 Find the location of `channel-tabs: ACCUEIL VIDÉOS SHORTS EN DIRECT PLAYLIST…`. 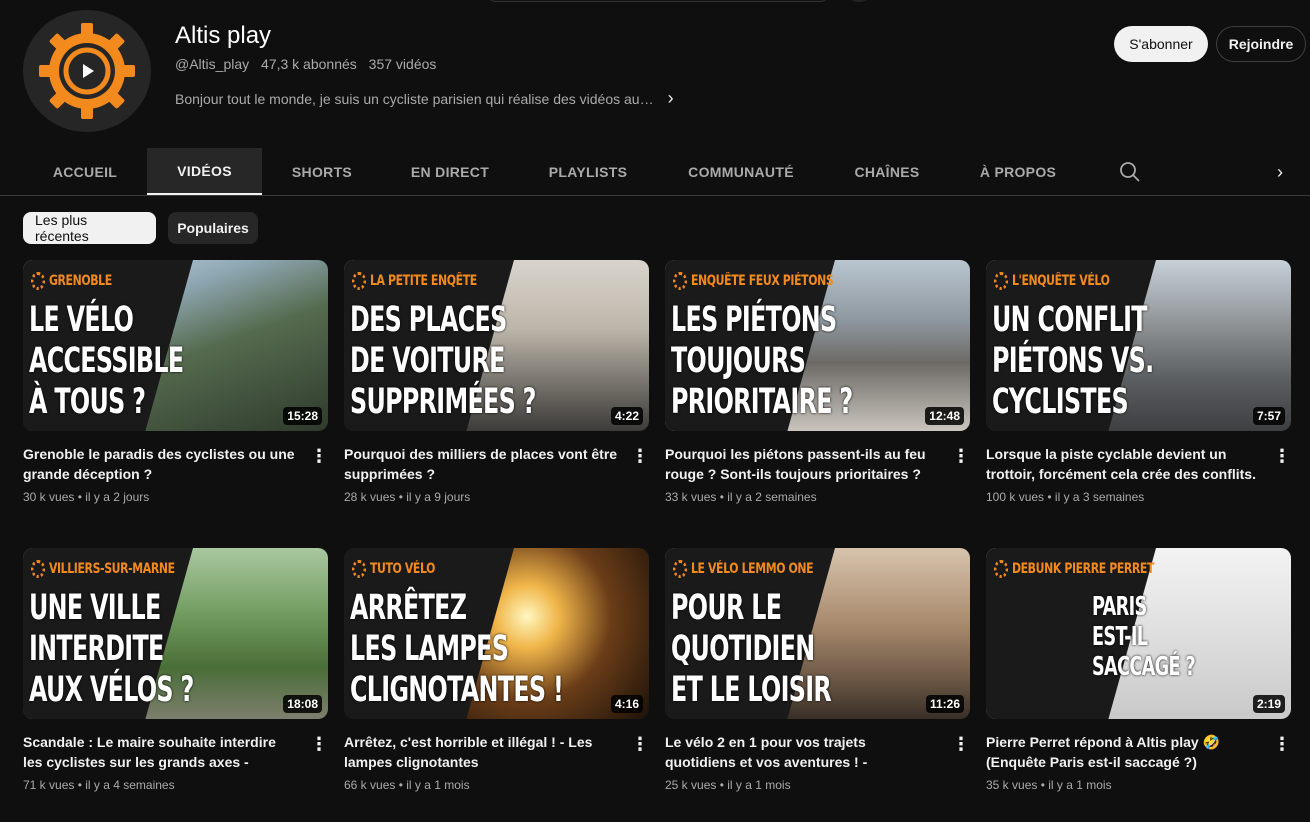

channel-tabs: ACCUEIL VIDÉOS SHORTS EN DIRECT PLAYLIST… is located at coordinates (655, 172).